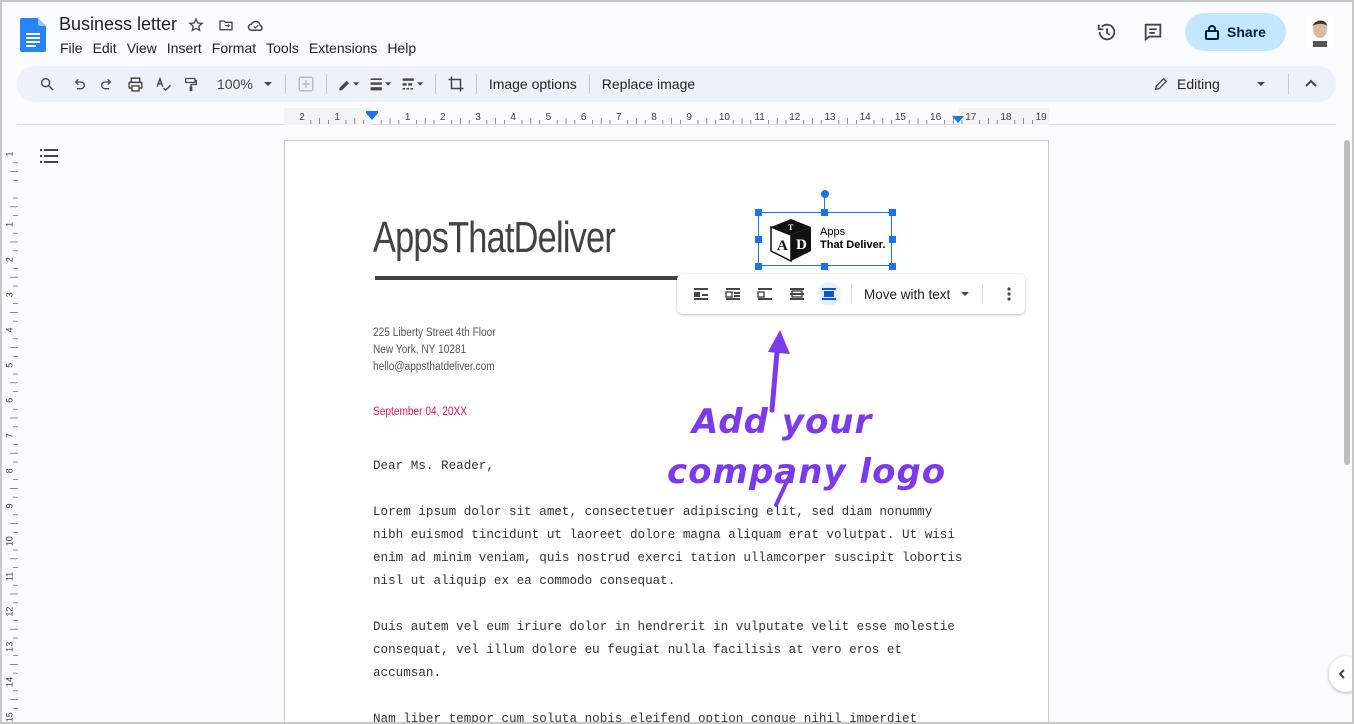 Image resolution: width=1354 pixels, height=724 pixels. I want to click on replace-image-button: Replace image, so click(648, 84).